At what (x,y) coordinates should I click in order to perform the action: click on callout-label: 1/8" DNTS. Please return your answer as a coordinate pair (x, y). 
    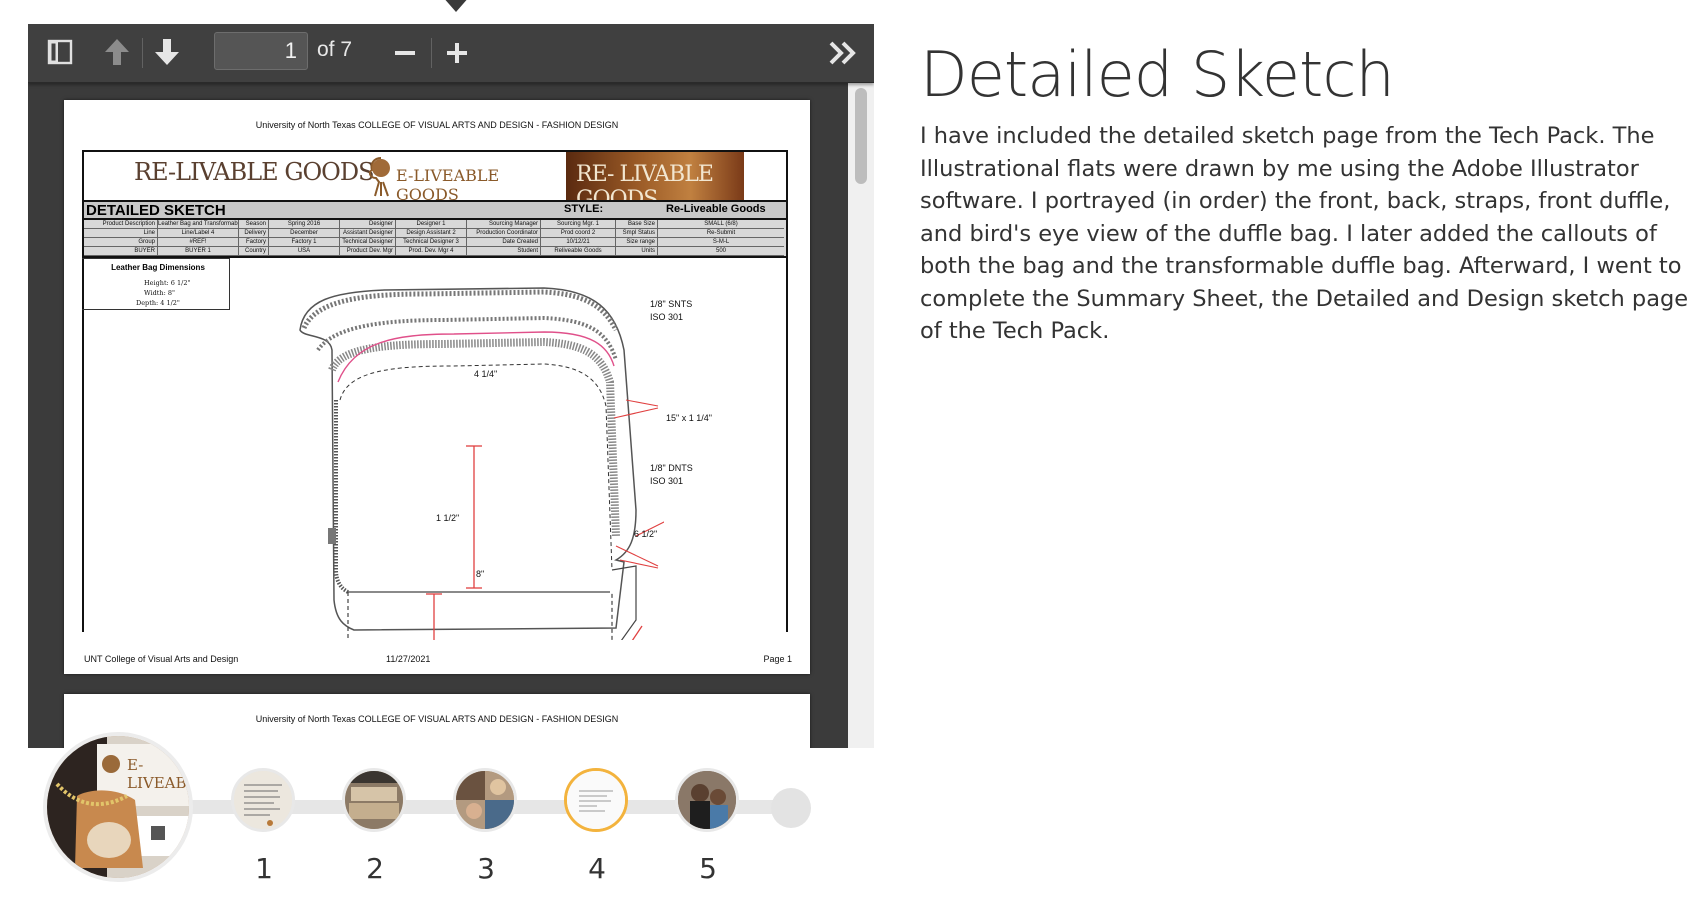
    Looking at the image, I should click on (671, 468).